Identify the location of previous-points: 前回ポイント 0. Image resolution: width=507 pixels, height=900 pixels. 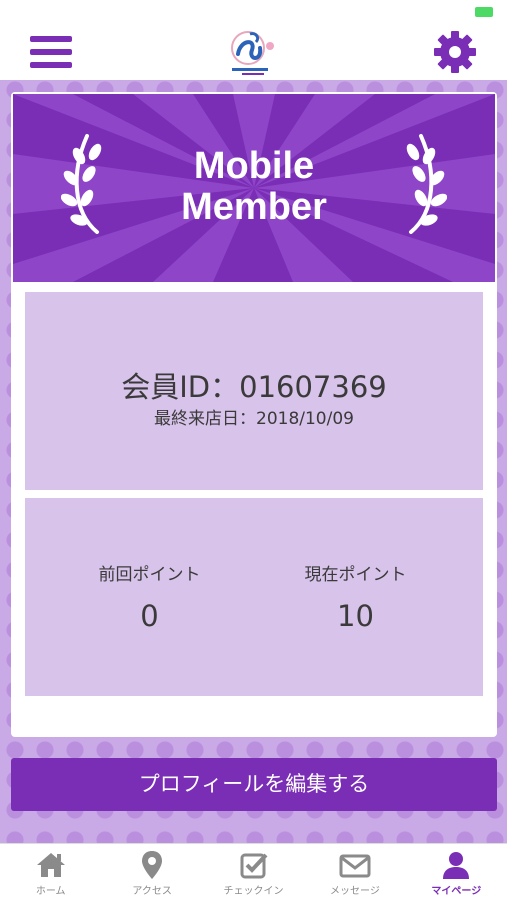
(149, 596).